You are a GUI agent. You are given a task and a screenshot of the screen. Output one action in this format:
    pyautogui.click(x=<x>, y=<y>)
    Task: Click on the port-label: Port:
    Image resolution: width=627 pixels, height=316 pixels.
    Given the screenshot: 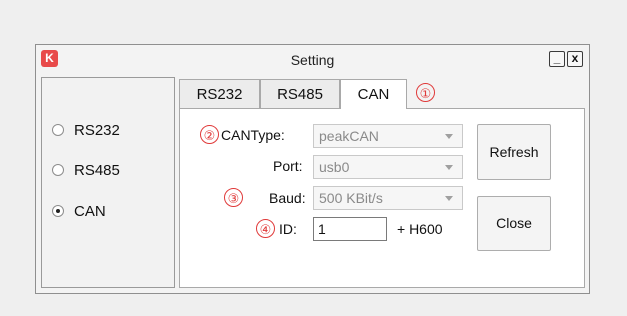 What is the action you would take?
    pyautogui.click(x=288, y=166)
    